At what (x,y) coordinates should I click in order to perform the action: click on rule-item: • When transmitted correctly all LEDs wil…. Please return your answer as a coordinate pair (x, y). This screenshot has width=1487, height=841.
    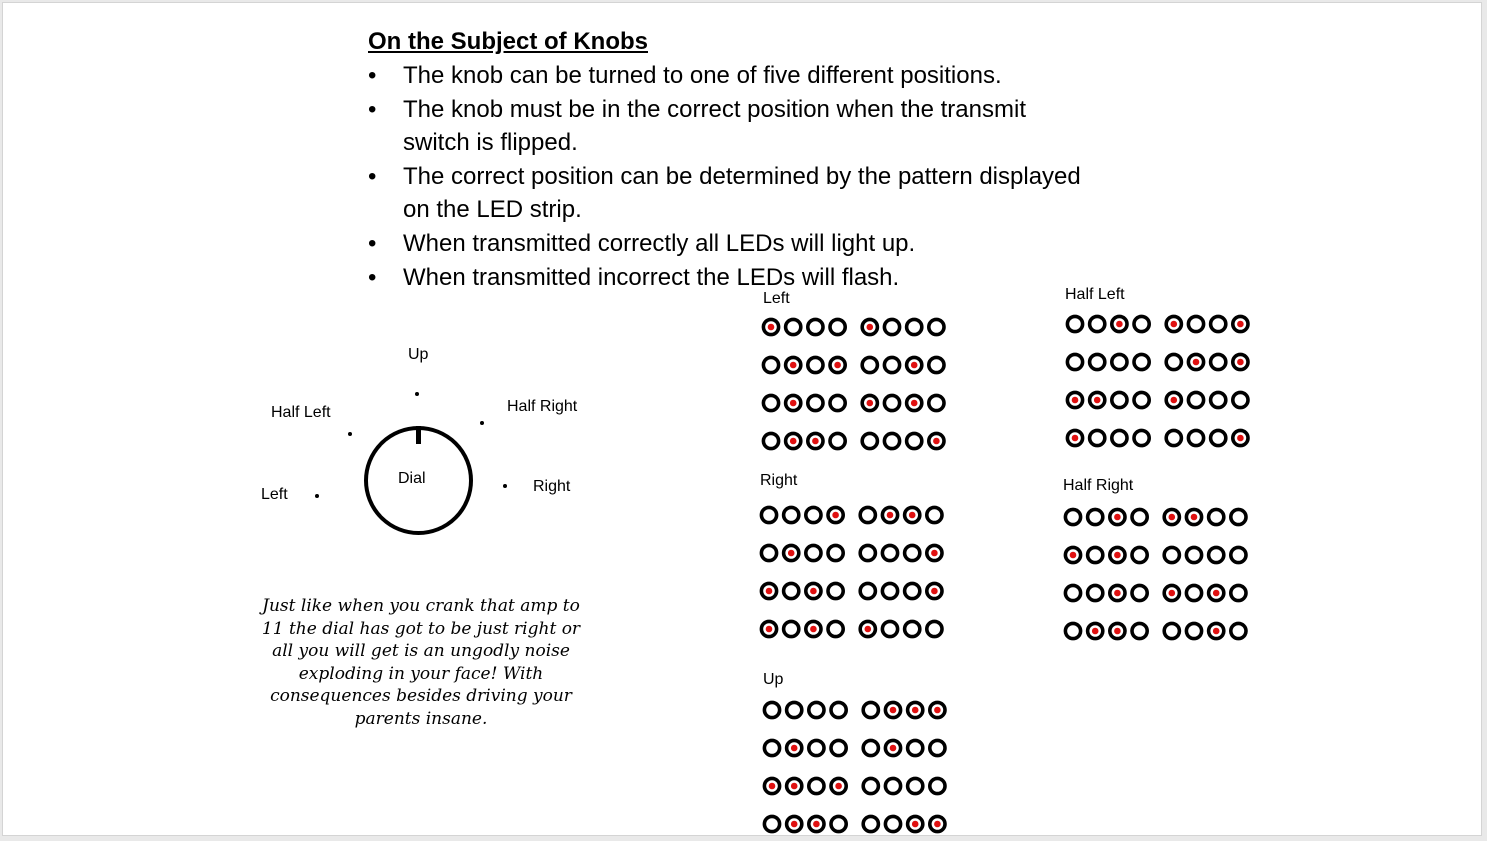
    Looking at the image, I should click on (728, 243).